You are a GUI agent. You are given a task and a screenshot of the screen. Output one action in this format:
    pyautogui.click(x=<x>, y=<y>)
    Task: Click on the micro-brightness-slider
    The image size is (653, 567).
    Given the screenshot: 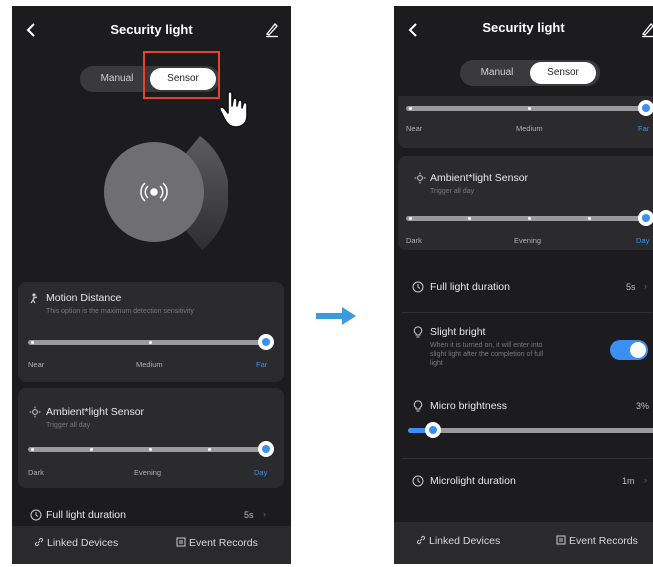 What is the action you would take?
    pyautogui.click(x=530, y=430)
    